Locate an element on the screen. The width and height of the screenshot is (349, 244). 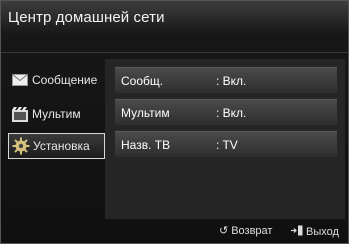
setting-label: Назв. ТВ is located at coordinates (146, 144).